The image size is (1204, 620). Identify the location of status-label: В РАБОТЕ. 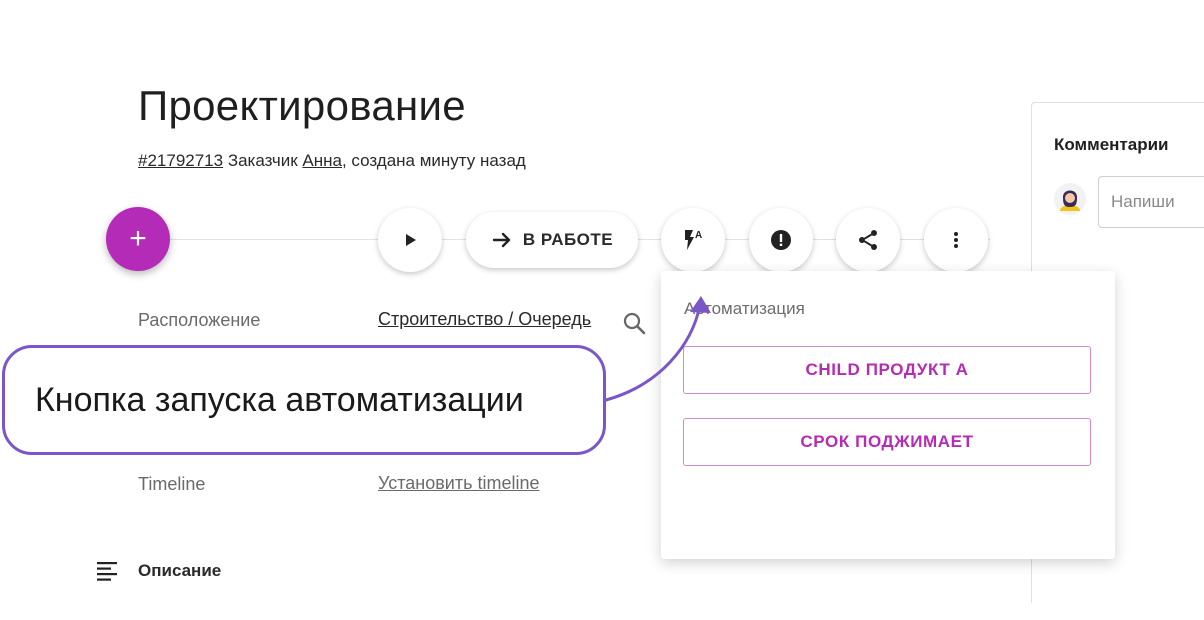
(568, 239).